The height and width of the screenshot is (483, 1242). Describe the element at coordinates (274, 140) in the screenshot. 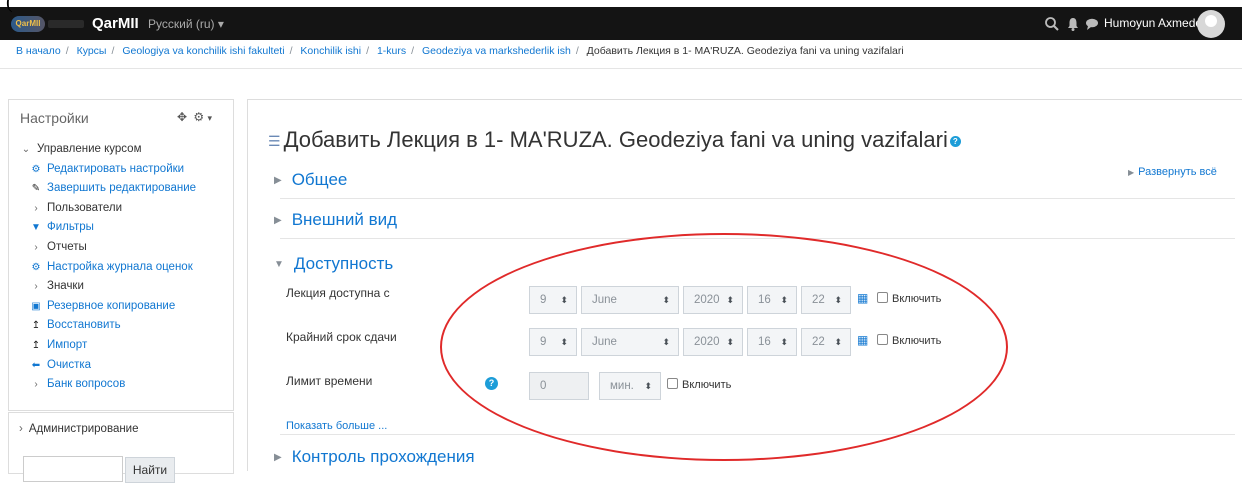

I see `page-icon: ☰` at that location.